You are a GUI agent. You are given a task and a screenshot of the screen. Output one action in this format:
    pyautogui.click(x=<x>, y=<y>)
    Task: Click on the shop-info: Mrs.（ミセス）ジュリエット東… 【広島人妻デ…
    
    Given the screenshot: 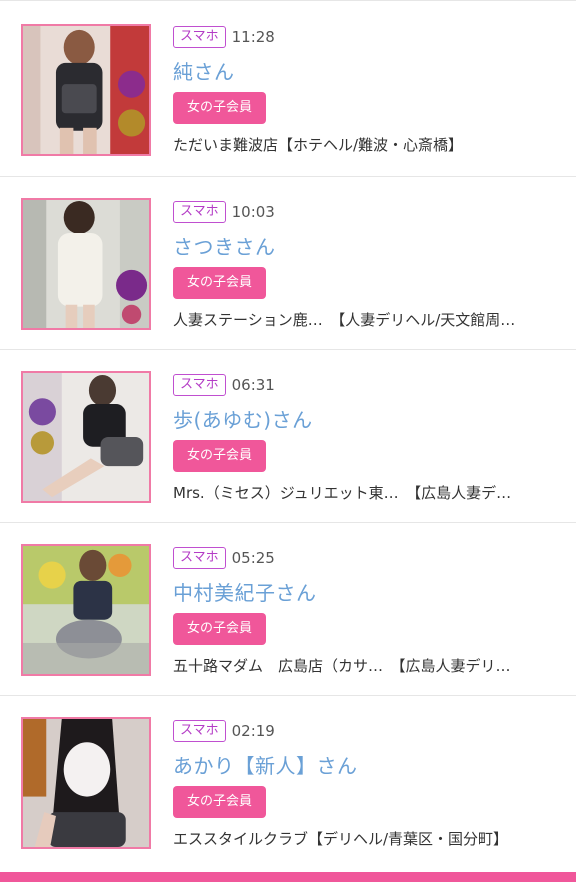 What is the action you would take?
    pyautogui.click(x=370, y=492)
    